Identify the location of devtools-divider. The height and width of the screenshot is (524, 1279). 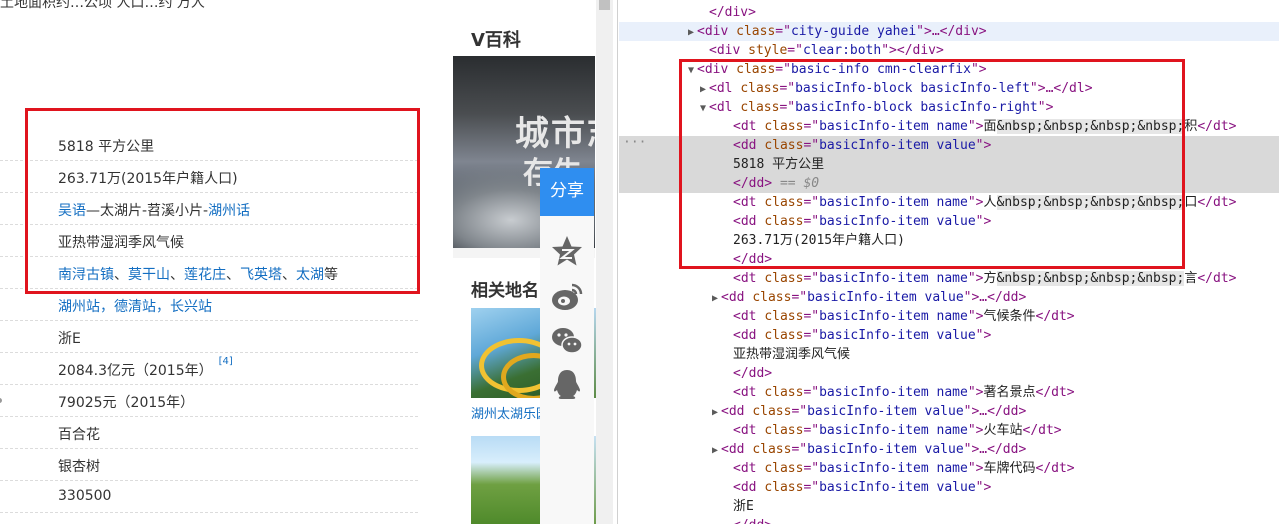
(617, 262).